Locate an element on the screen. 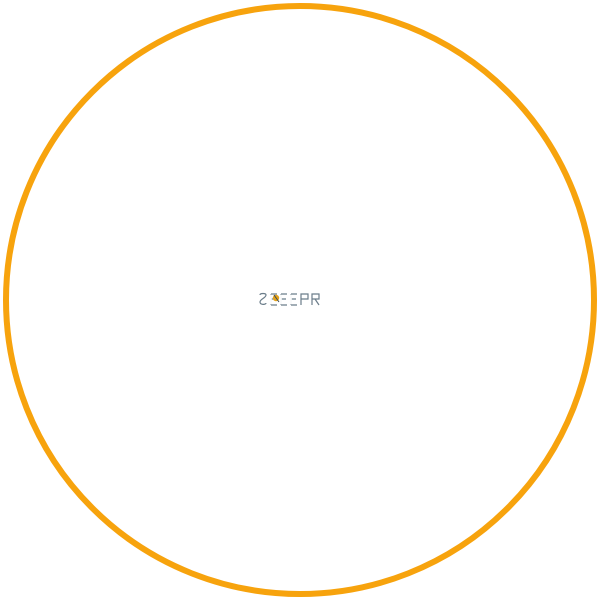 This screenshot has height=600, width=600. logo-lettering-outline is located at coordinates (289, 299).